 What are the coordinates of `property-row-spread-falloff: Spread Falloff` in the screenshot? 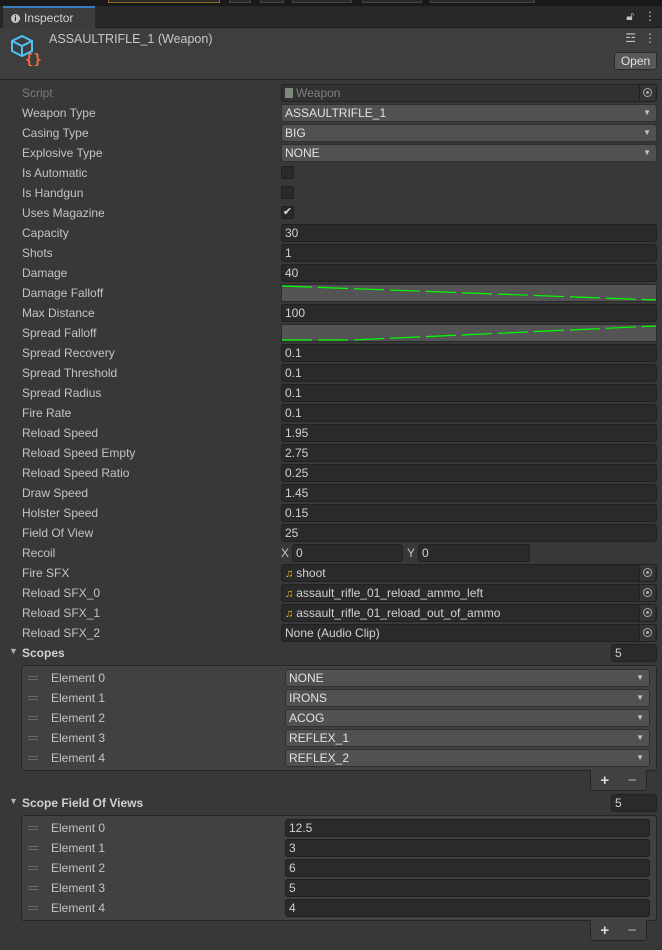 It's located at (331, 333).